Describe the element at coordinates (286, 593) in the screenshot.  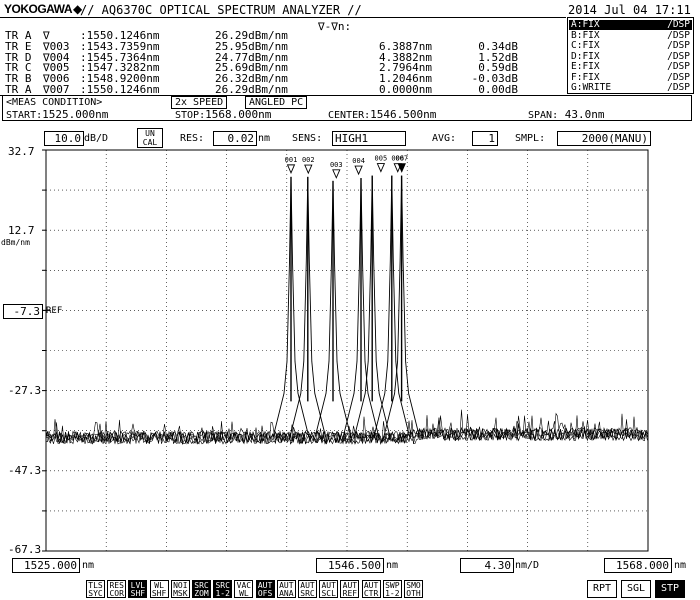
I see `softkey-line2: ANA` at that location.